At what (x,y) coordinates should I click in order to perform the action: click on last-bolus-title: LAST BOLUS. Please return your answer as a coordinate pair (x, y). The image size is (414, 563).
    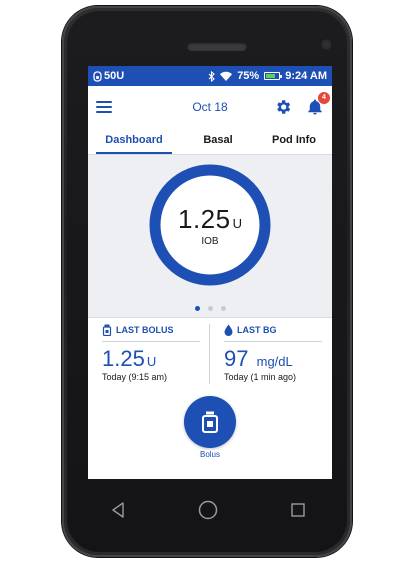
    Looking at the image, I should click on (145, 330).